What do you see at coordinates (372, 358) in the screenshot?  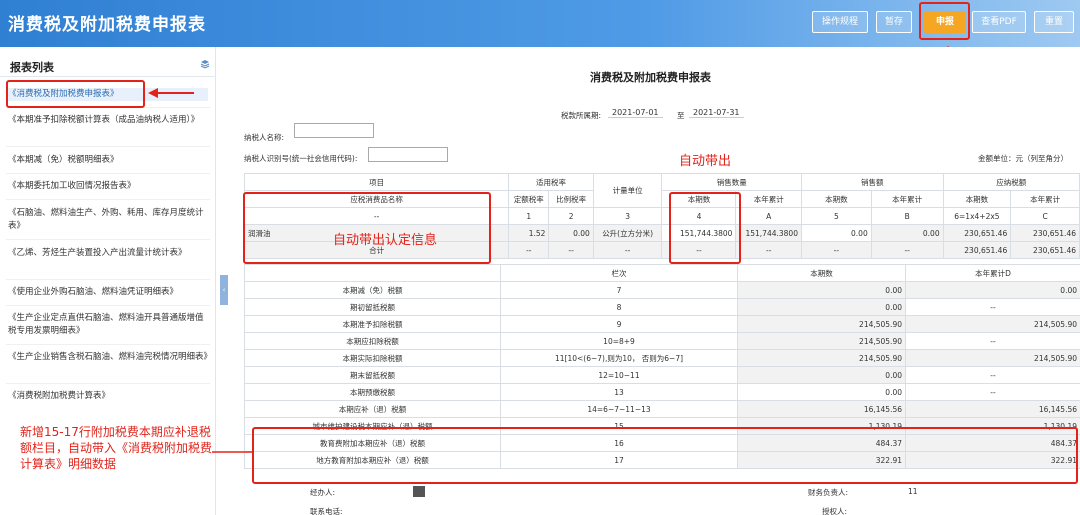 I see `summary-row-label: 本期实际扣除税额` at bounding box center [372, 358].